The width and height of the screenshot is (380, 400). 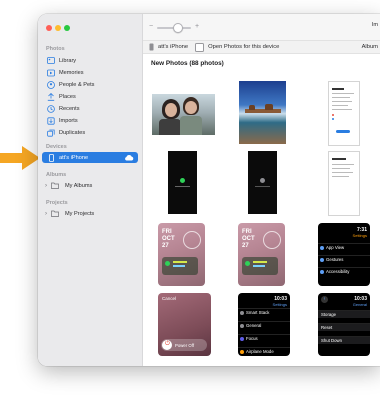 I want to click on sidebar-item-label: Library, so click(x=68, y=60).